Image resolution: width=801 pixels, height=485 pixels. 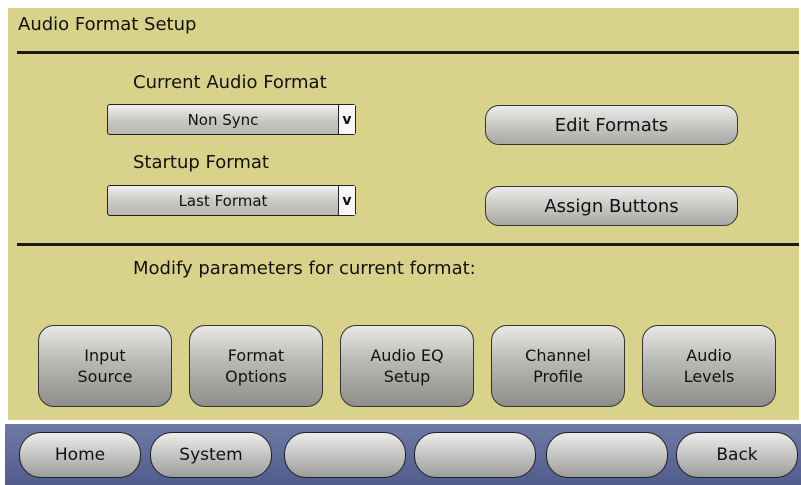 What do you see at coordinates (408, 52) in the screenshot?
I see `title-divider` at bounding box center [408, 52].